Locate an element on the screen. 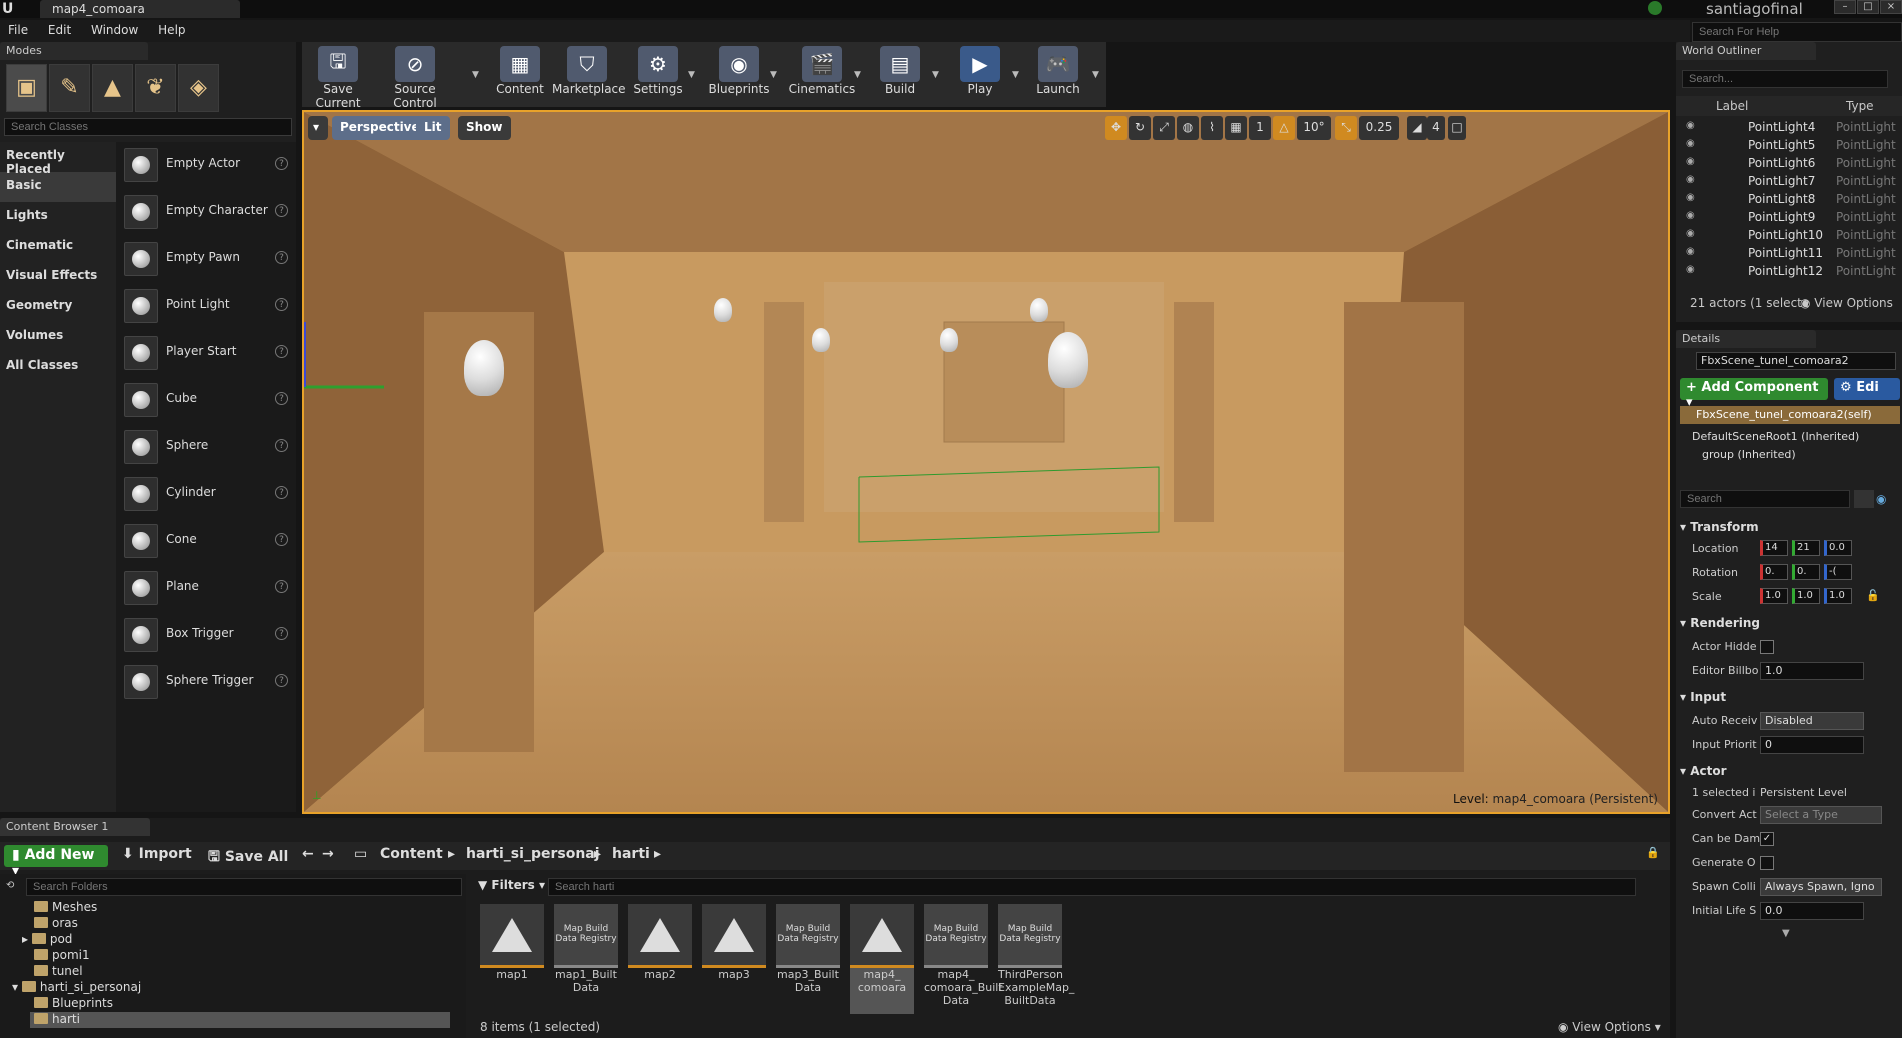 This screenshot has height=1038, width=1902. source-control-button: ⊘ Source Control is located at coordinates (415, 78).